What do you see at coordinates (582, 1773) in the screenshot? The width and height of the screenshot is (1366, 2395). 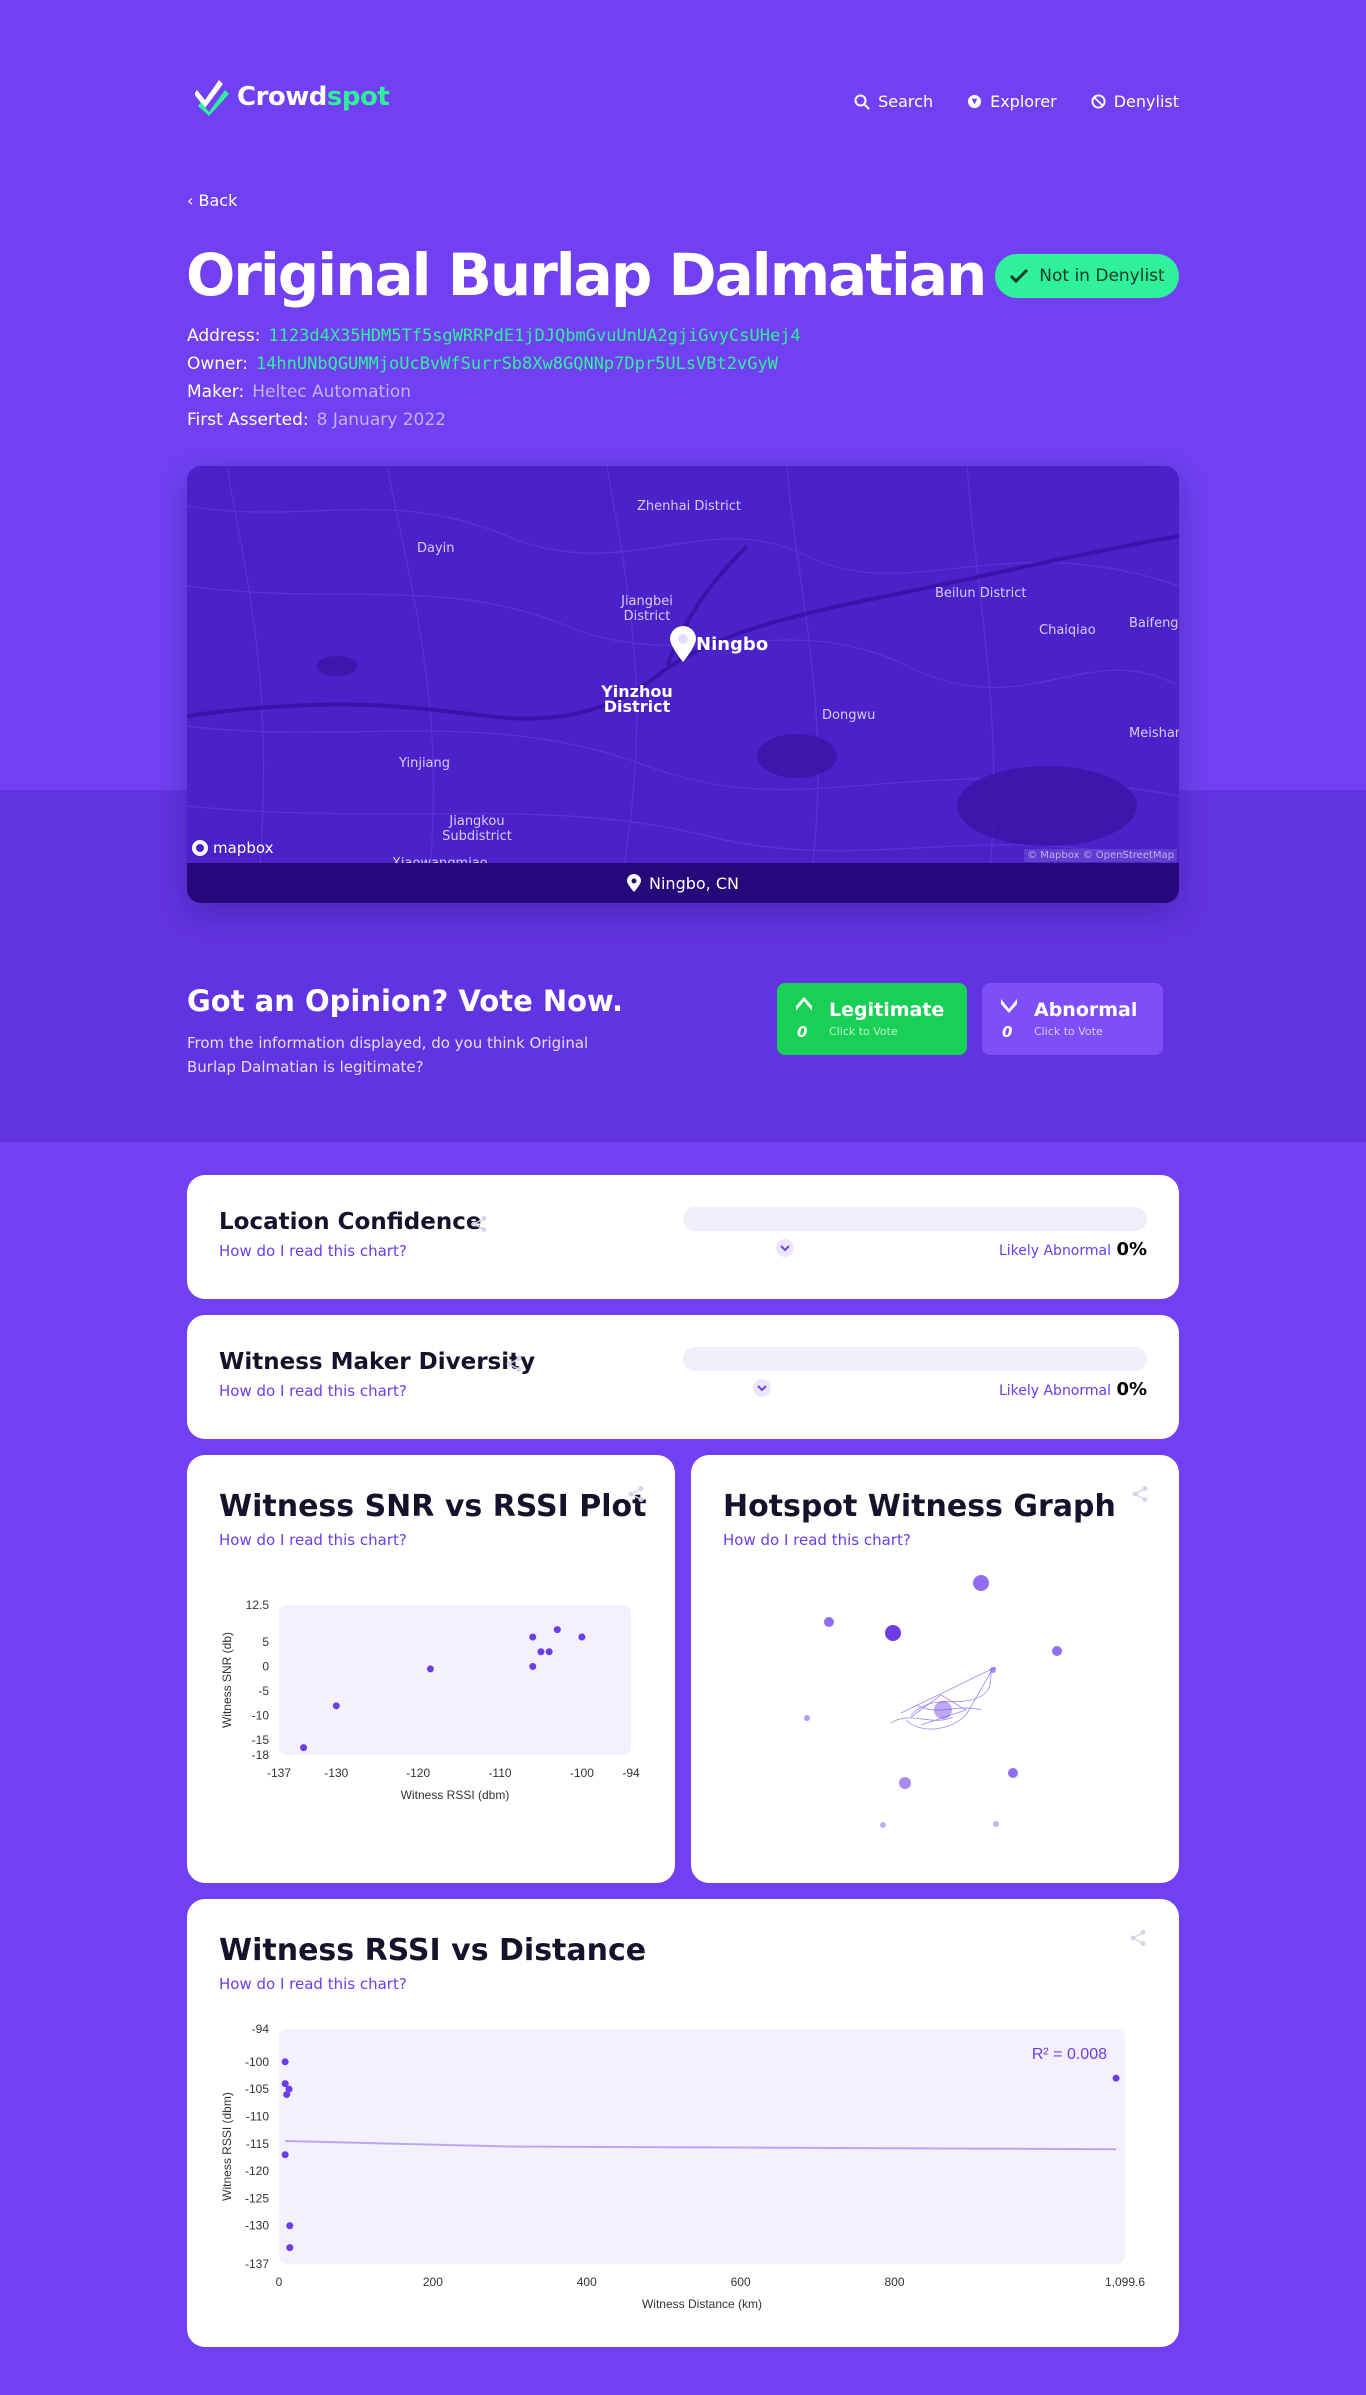 I see `x-tick-label: -100` at bounding box center [582, 1773].